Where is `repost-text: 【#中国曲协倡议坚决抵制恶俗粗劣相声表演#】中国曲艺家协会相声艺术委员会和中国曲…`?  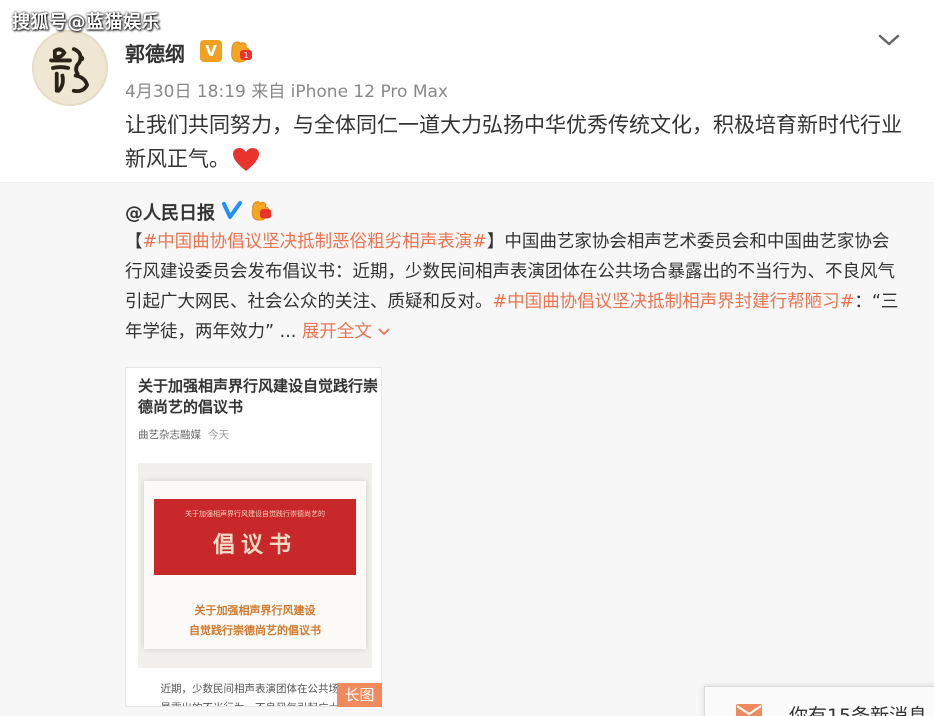
repost-text: 【#中国曲协倡议坚决抵制恶俗粗劣相声表演#】中国曲艺家协会相声艺术委员会和中国曲… is located at coordinates (515, 287).